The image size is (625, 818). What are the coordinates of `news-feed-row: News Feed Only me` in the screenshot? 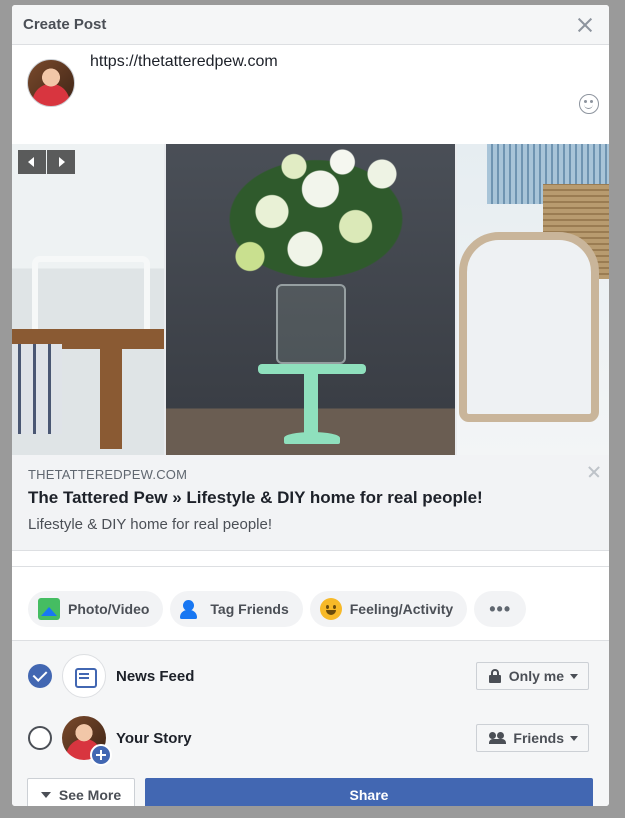 It's located at (308, 676).